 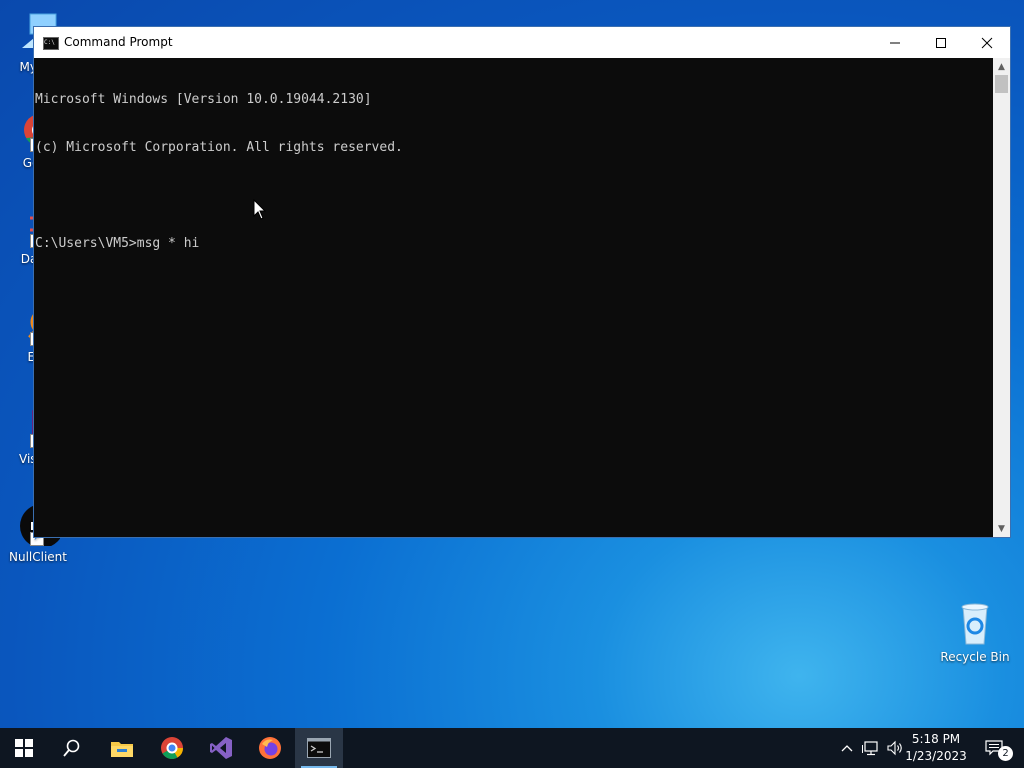 I want to click on taskbar-firefox, so click(x=270, y=748).